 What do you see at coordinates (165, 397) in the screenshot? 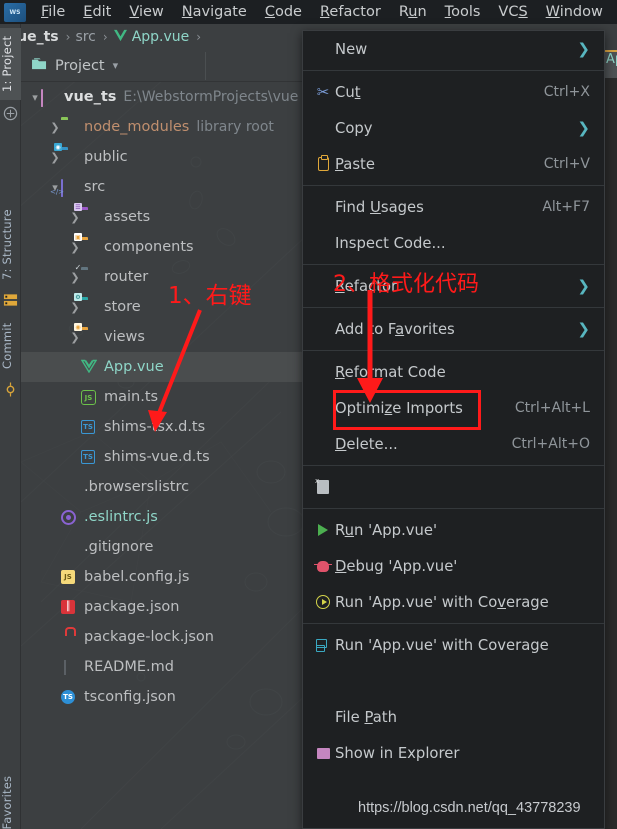
I see `tree-row-main-ts: JS main.ts` at bounding box center [165, 397].